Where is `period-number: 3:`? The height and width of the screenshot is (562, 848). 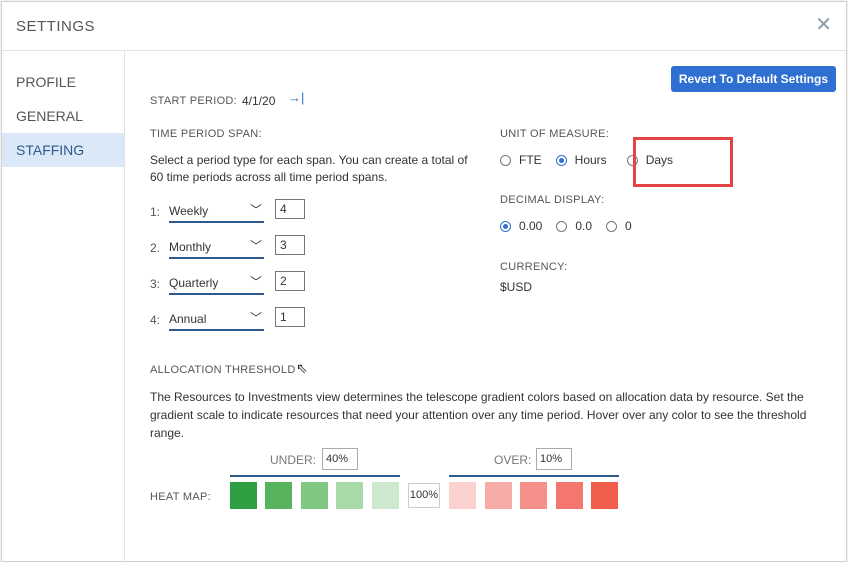
period-number: 3: is located at coordinates (155, 284).